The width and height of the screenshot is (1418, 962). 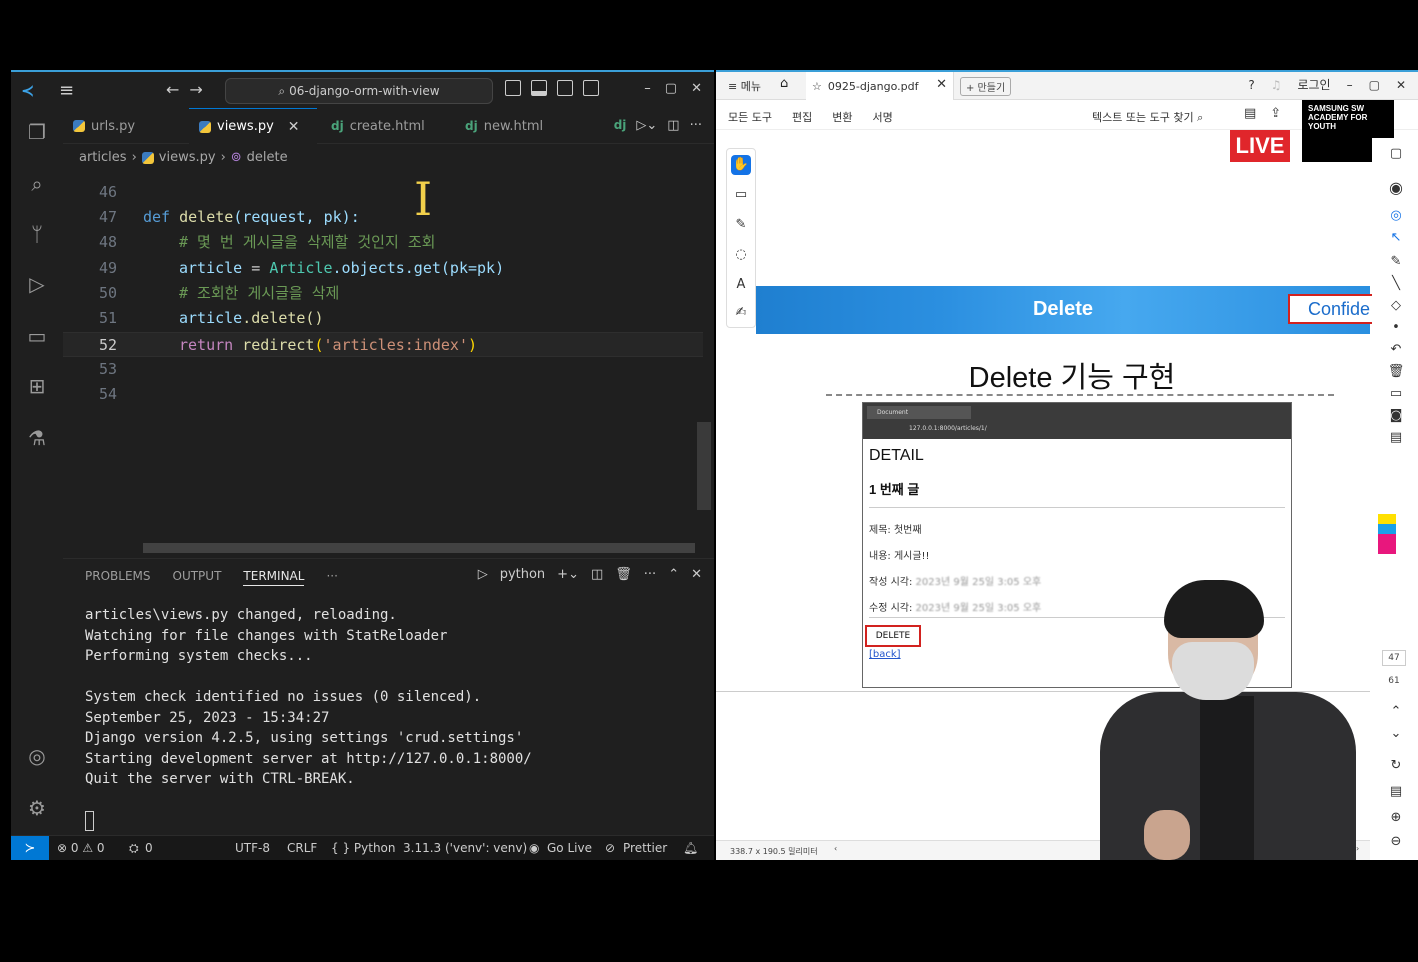 I want to click on prettier-status: Prettier, so click(x=645, y=848).